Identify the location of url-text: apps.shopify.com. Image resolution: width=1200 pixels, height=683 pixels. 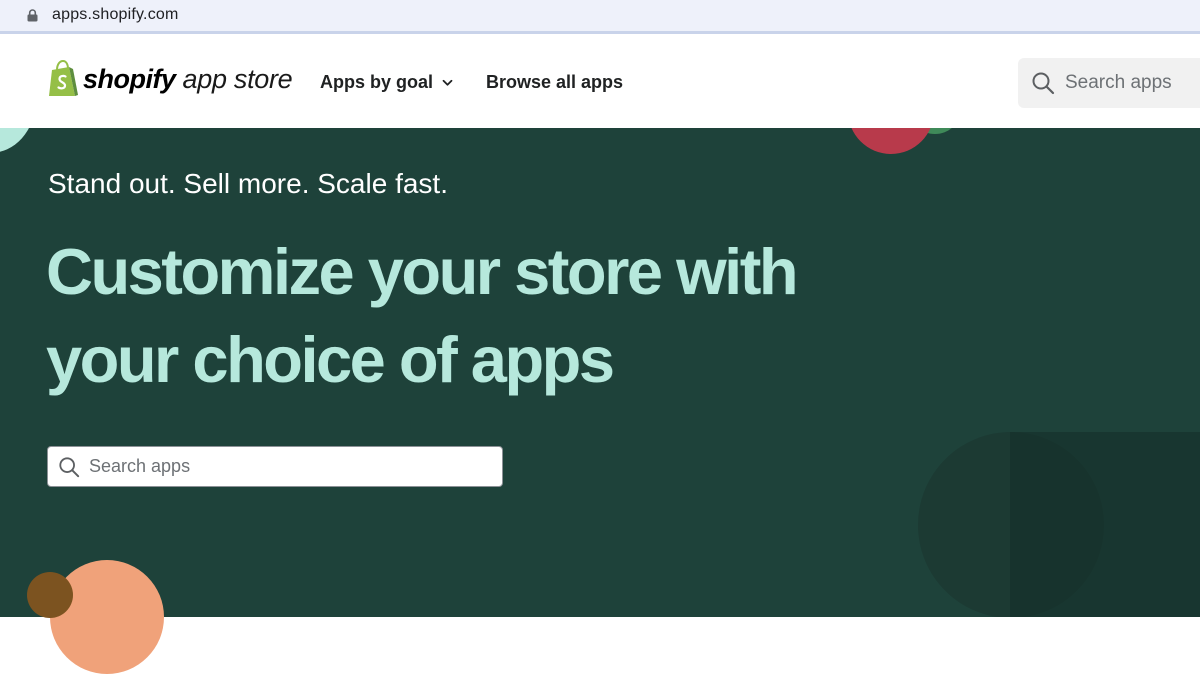
(115, 14).